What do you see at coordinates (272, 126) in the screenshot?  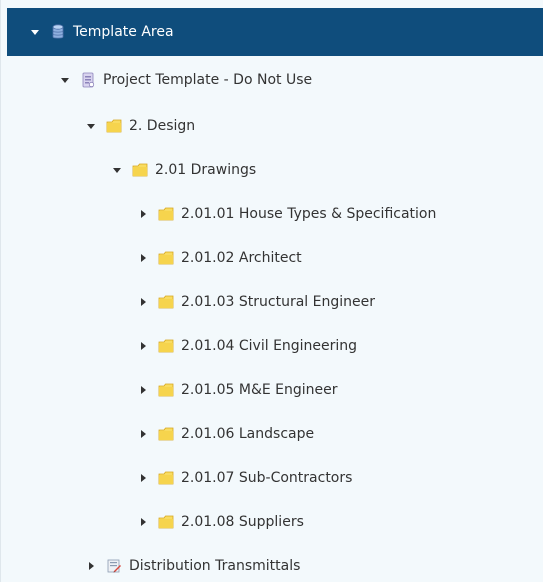 I see `tree-node-design: 2. Design` at bounding box center [272, 126].